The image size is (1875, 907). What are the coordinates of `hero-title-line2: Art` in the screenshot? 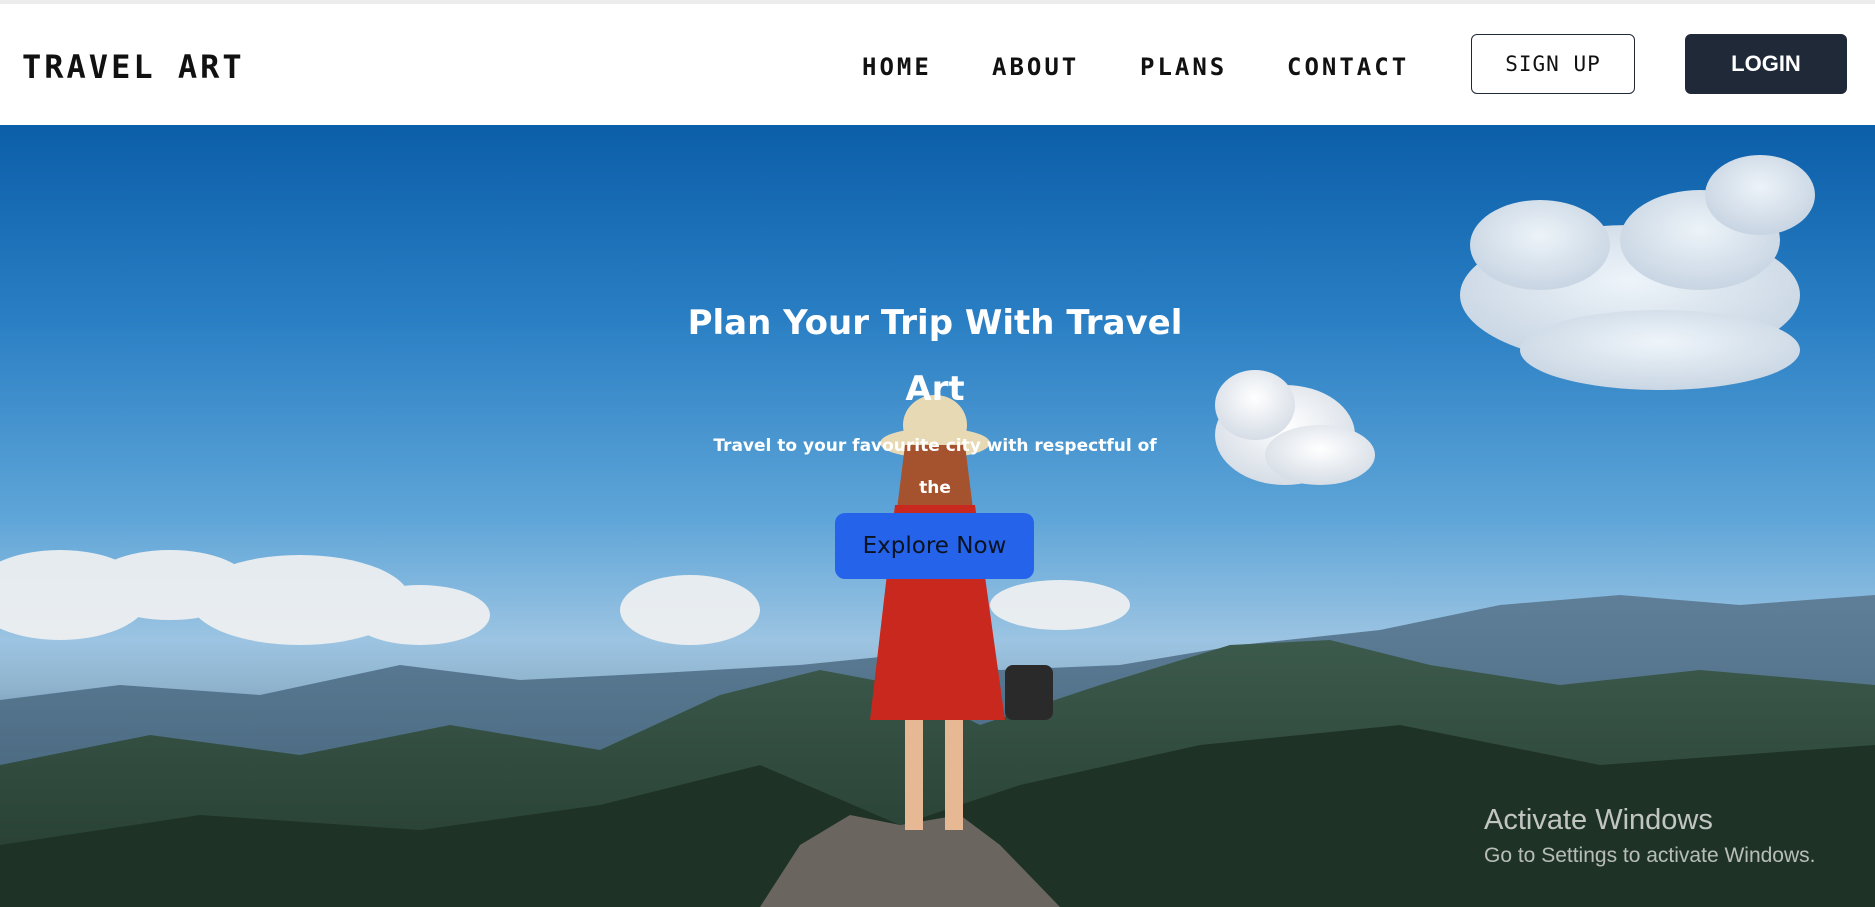 It's located at (935, 389).